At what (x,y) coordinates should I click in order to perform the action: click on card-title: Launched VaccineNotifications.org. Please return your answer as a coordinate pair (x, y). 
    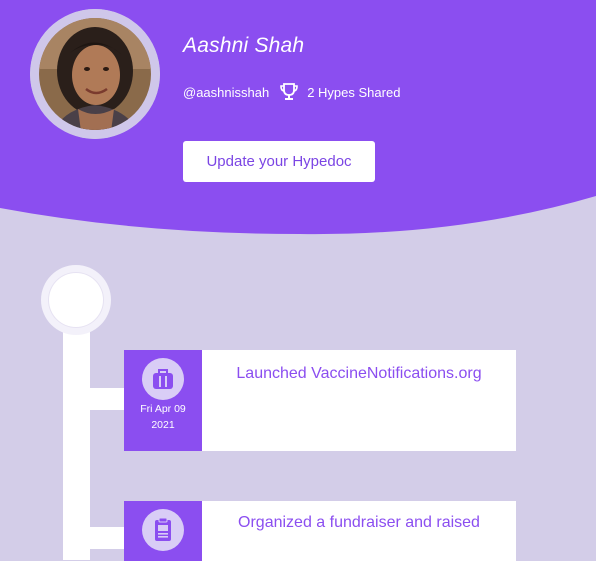
    Looking at the image, I should click on (359, 400).